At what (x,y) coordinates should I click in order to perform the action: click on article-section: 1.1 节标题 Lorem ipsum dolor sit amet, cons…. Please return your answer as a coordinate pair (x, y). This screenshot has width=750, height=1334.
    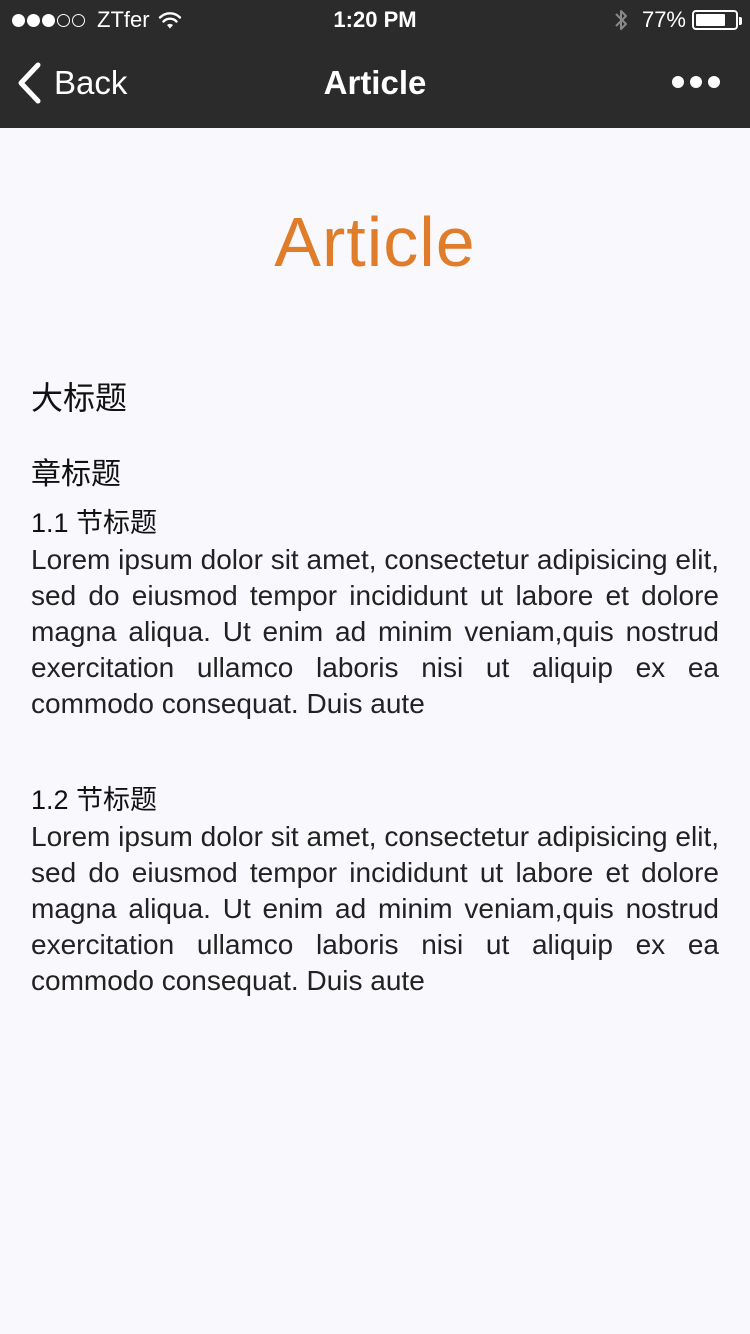
    Looking at the image, I should click on (375, 614).